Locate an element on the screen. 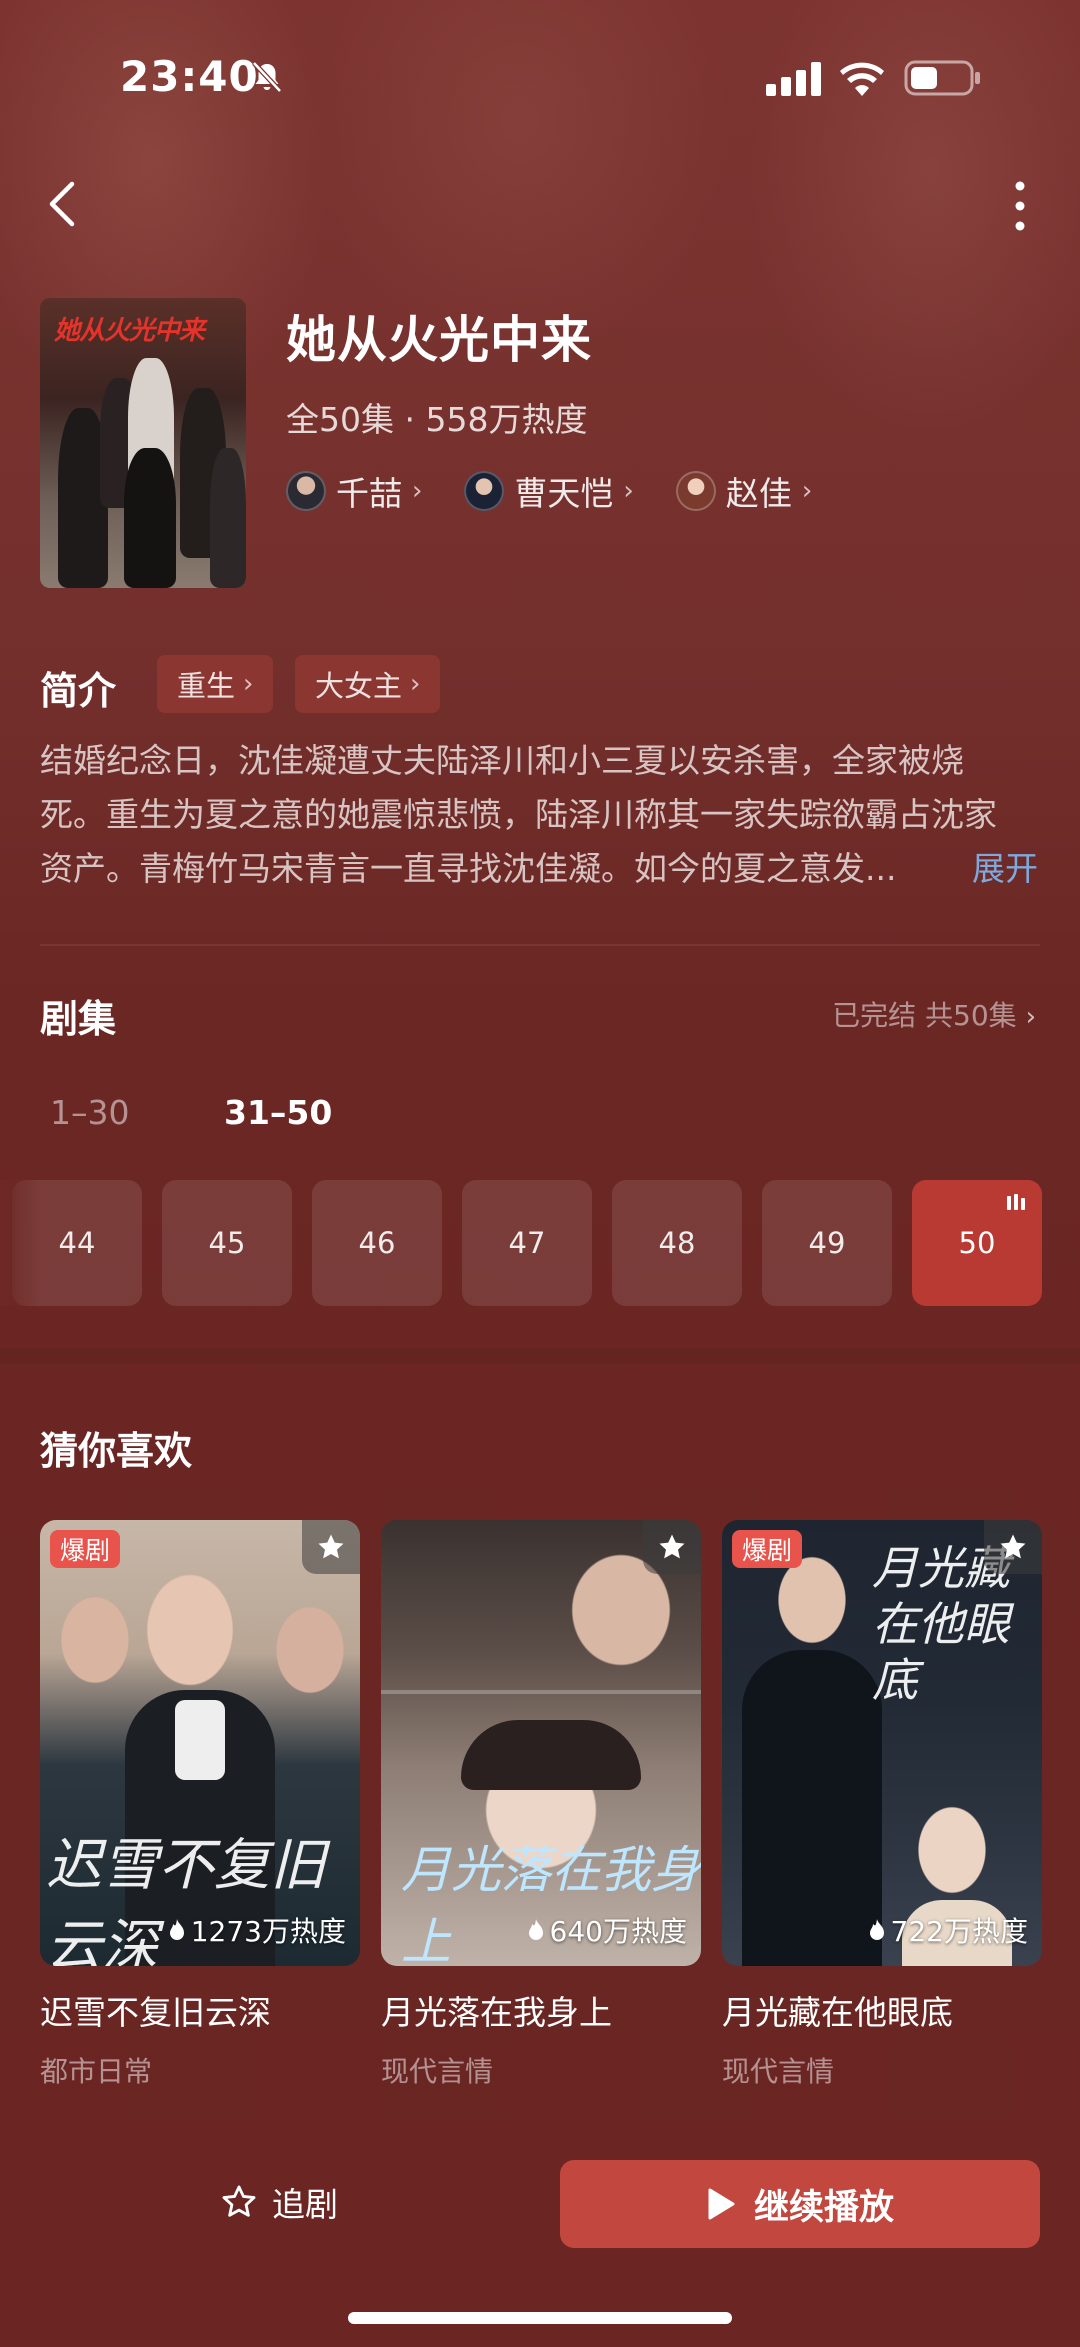  card-thumbnail: 月光藏在他眼底 爆剧 722万热度 is located at coordinates (882, 1743).